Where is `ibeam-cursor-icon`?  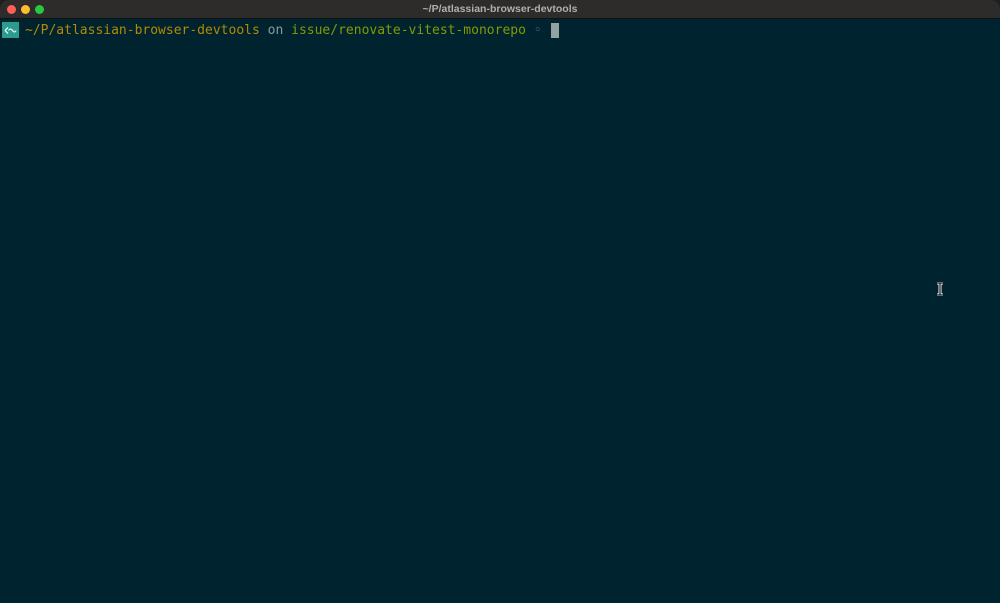 ibeam-cursor-icon is located at coordinates (940, 289).